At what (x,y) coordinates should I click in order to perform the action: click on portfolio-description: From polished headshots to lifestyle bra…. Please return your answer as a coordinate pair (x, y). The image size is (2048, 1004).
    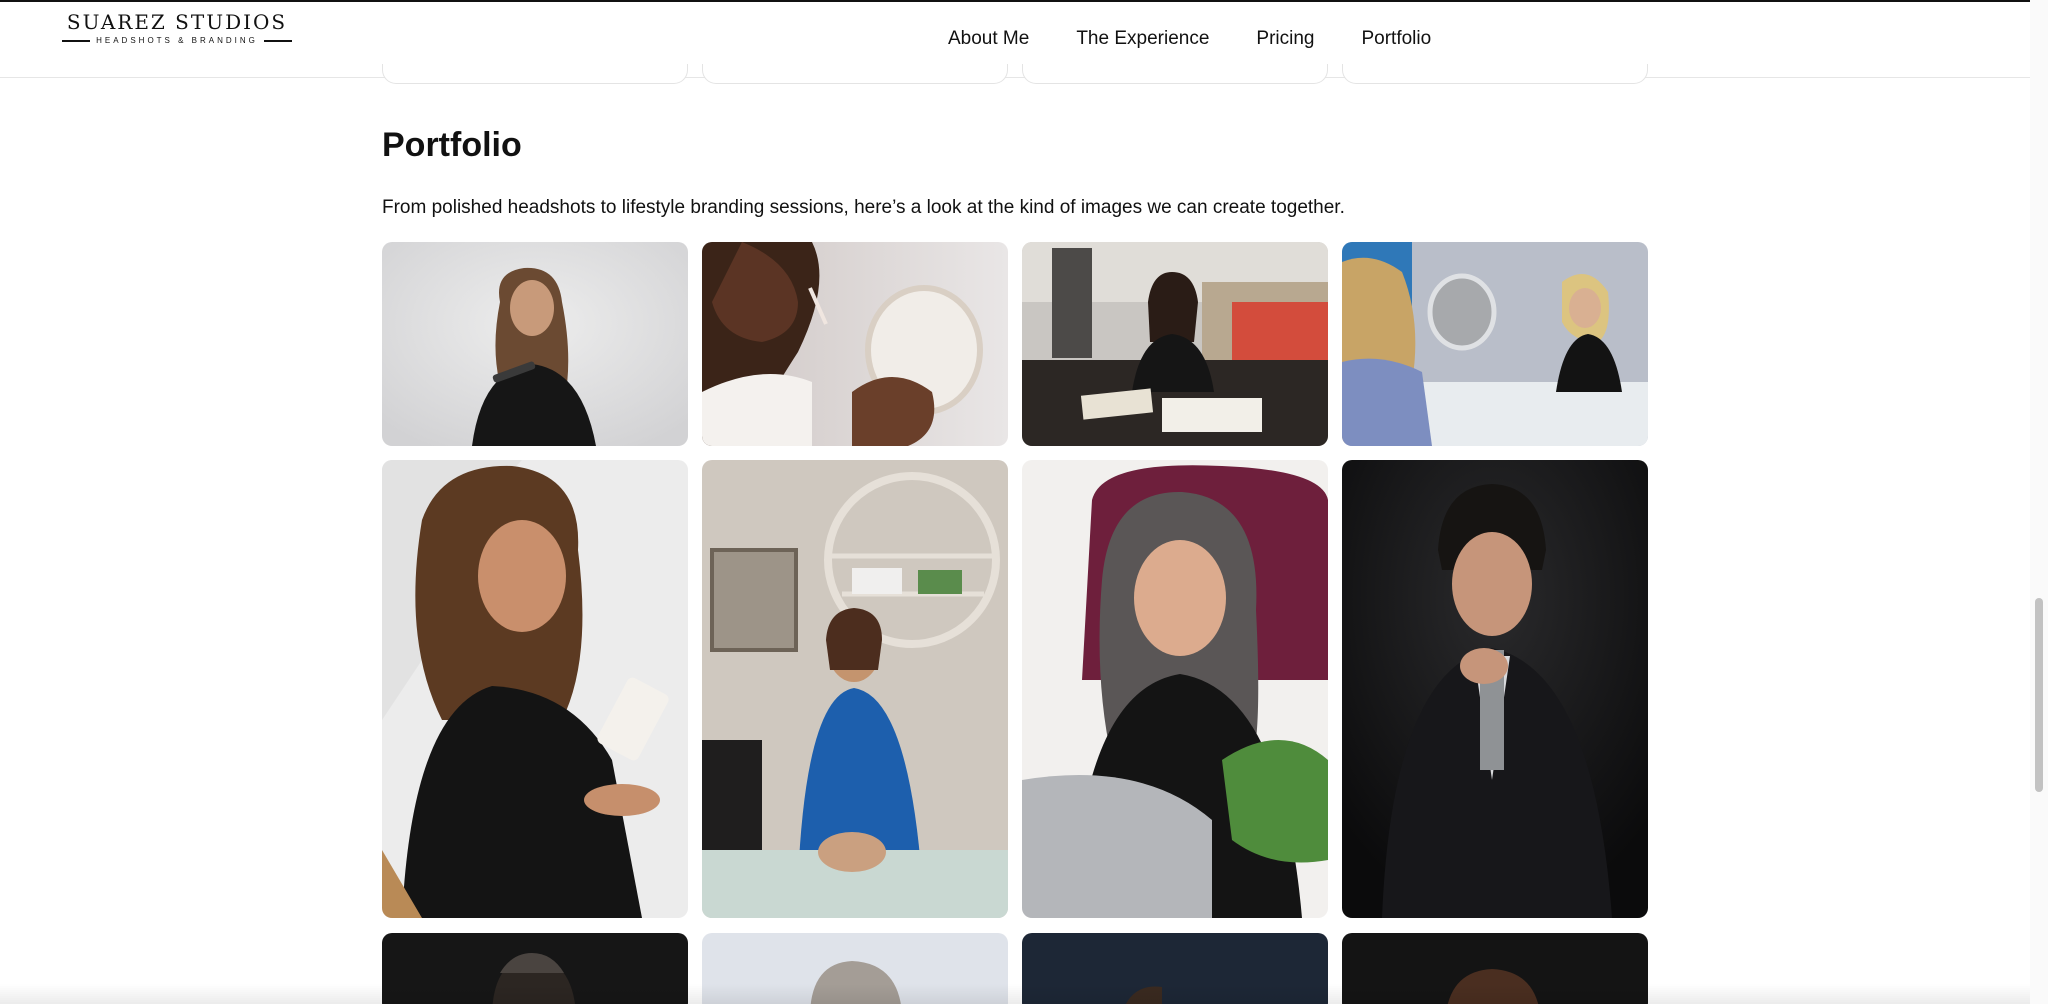
    Looking at the image, I should click on (863, 207).